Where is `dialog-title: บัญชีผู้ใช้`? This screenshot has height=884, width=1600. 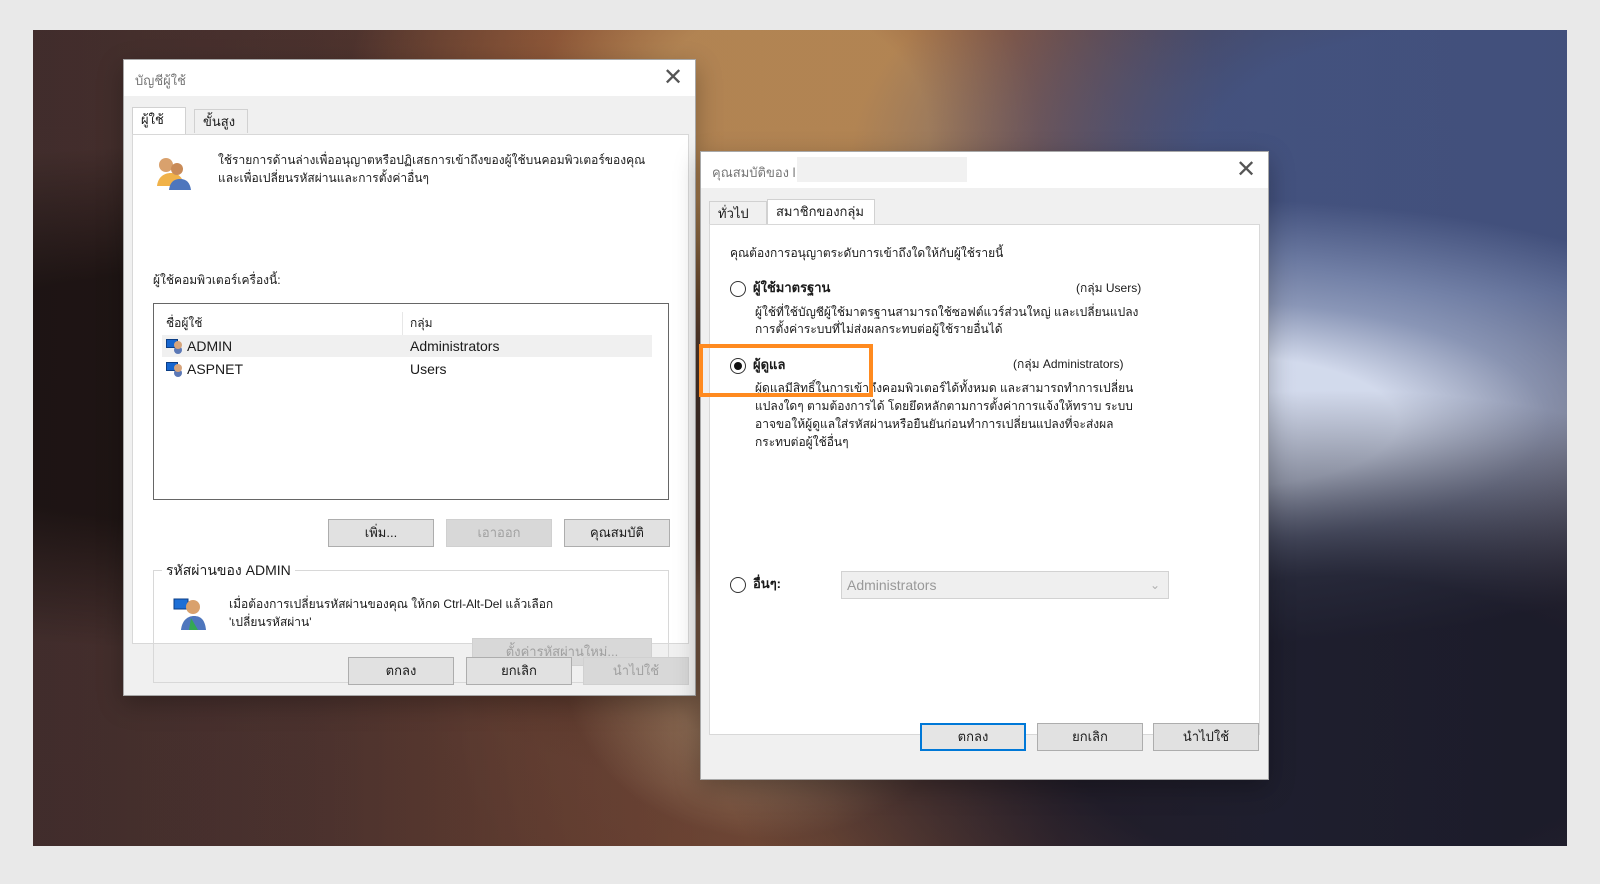
dialog-title: บัญชีผู้ใช้ is located at coordinates (160, 80).